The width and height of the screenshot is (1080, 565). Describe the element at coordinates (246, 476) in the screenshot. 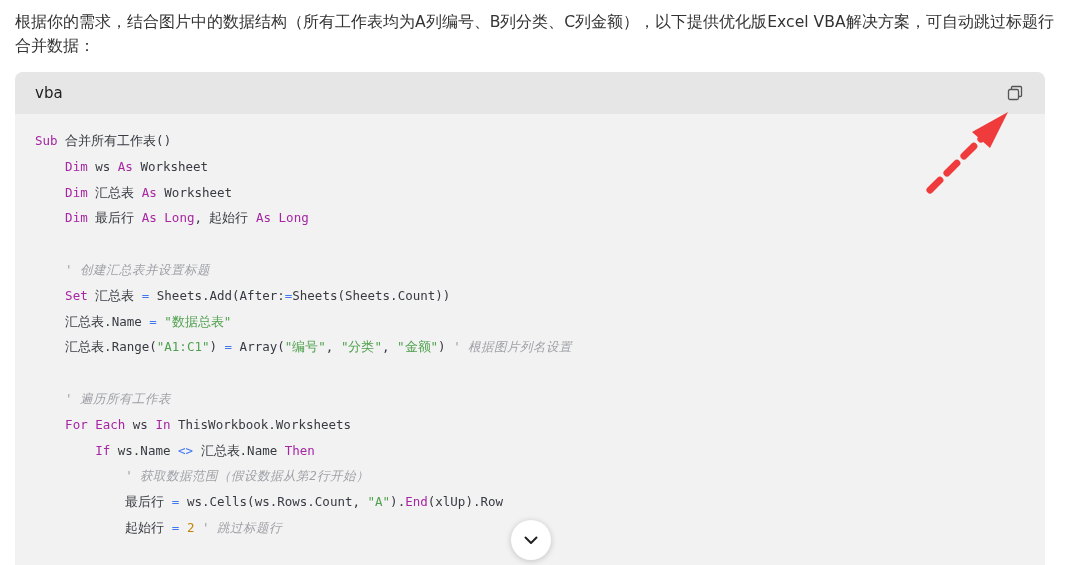

I see `code-line: ' 获取数据范围（假设数据从第2行开始）` at that location.